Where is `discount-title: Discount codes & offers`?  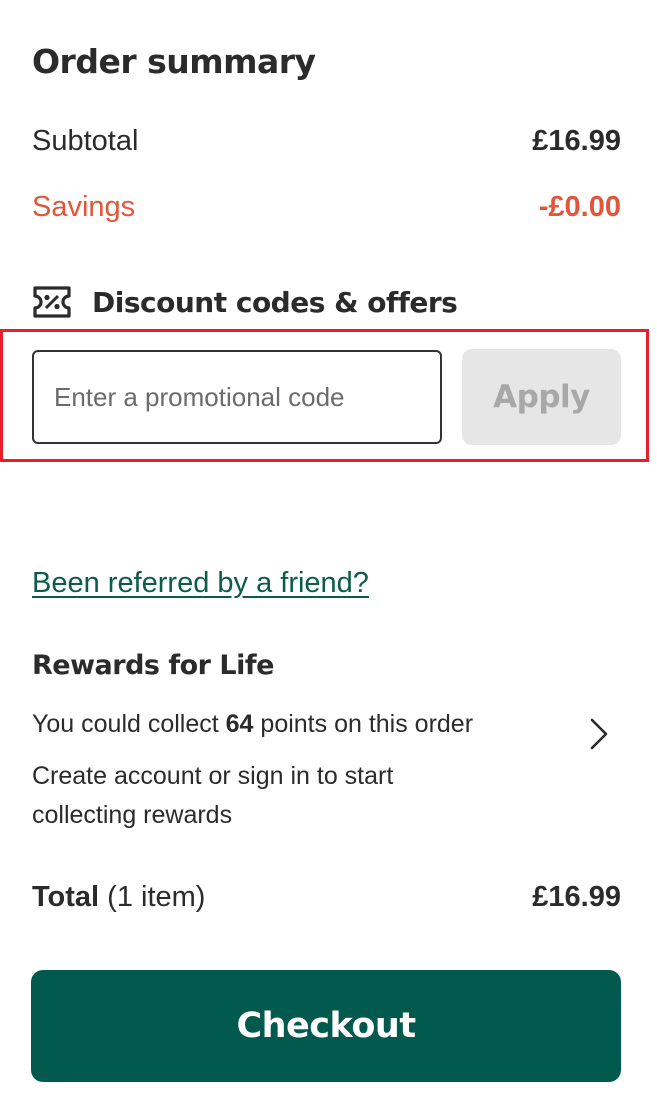
discount-title: Discount codes & offers is located at coordinates (275, 302).